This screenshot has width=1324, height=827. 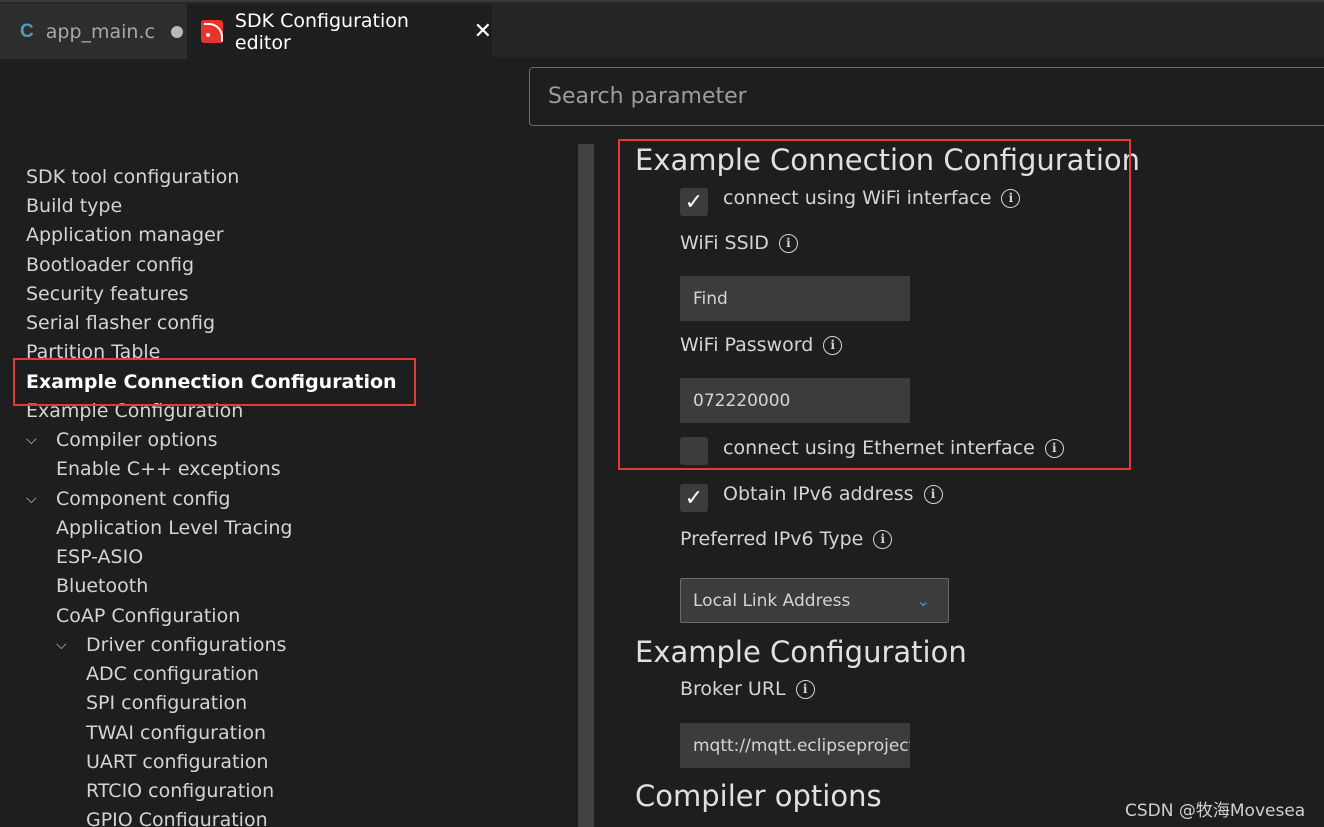 I want to click on chevron-down-icon: ⌄, so click(x=923, y=600).